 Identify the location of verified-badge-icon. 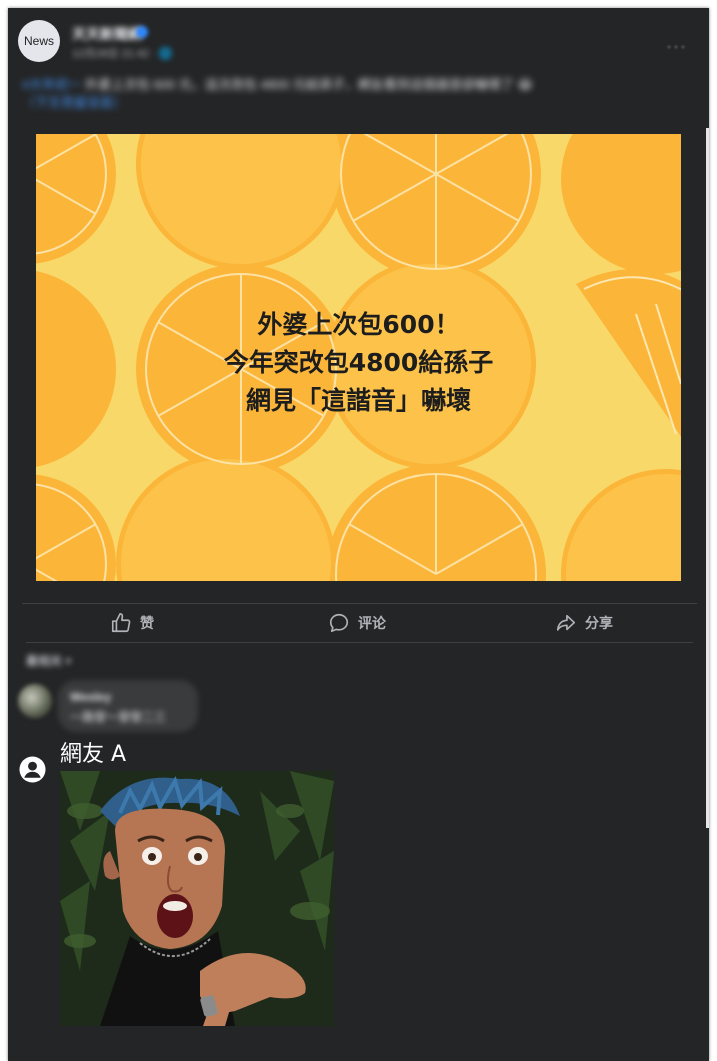
(142, 32).